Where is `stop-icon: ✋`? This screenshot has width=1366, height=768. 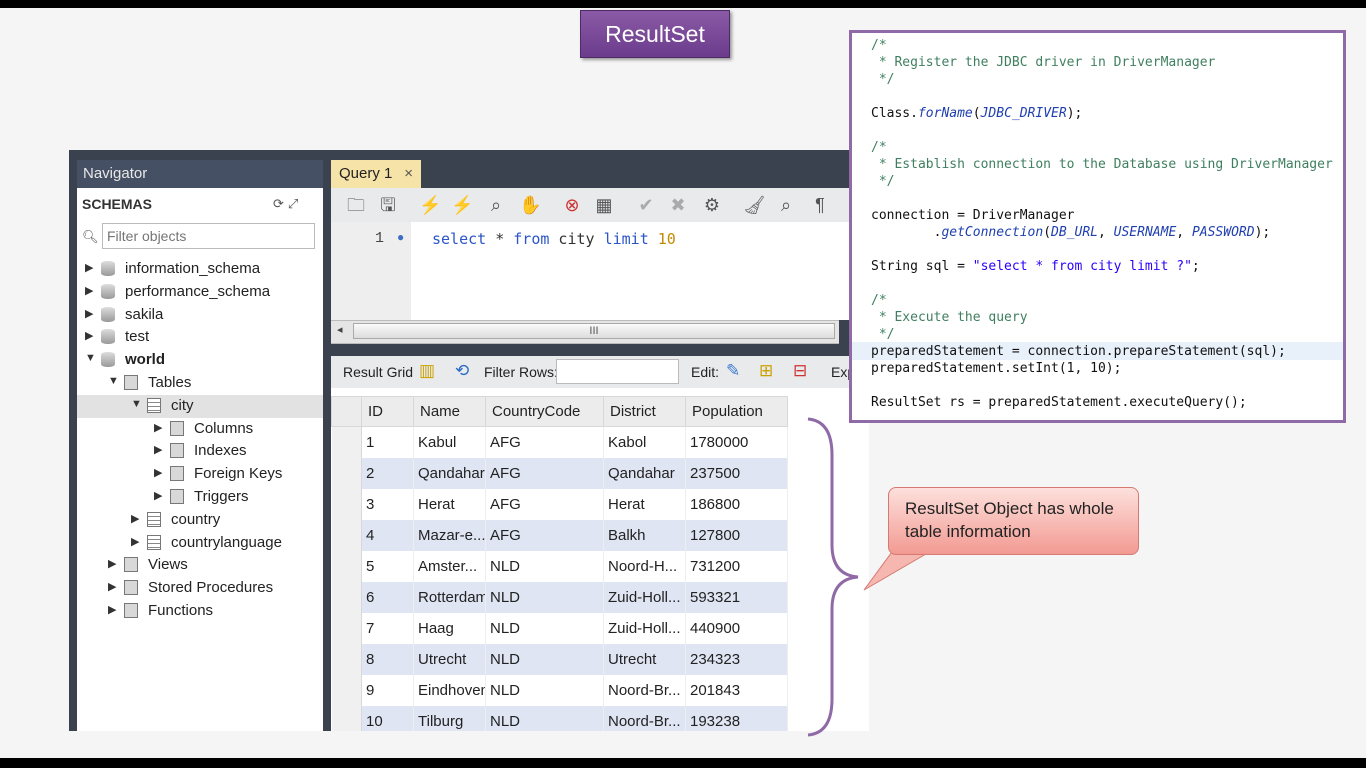 stop-icon: ✋ is located at coordinates (530, 205).